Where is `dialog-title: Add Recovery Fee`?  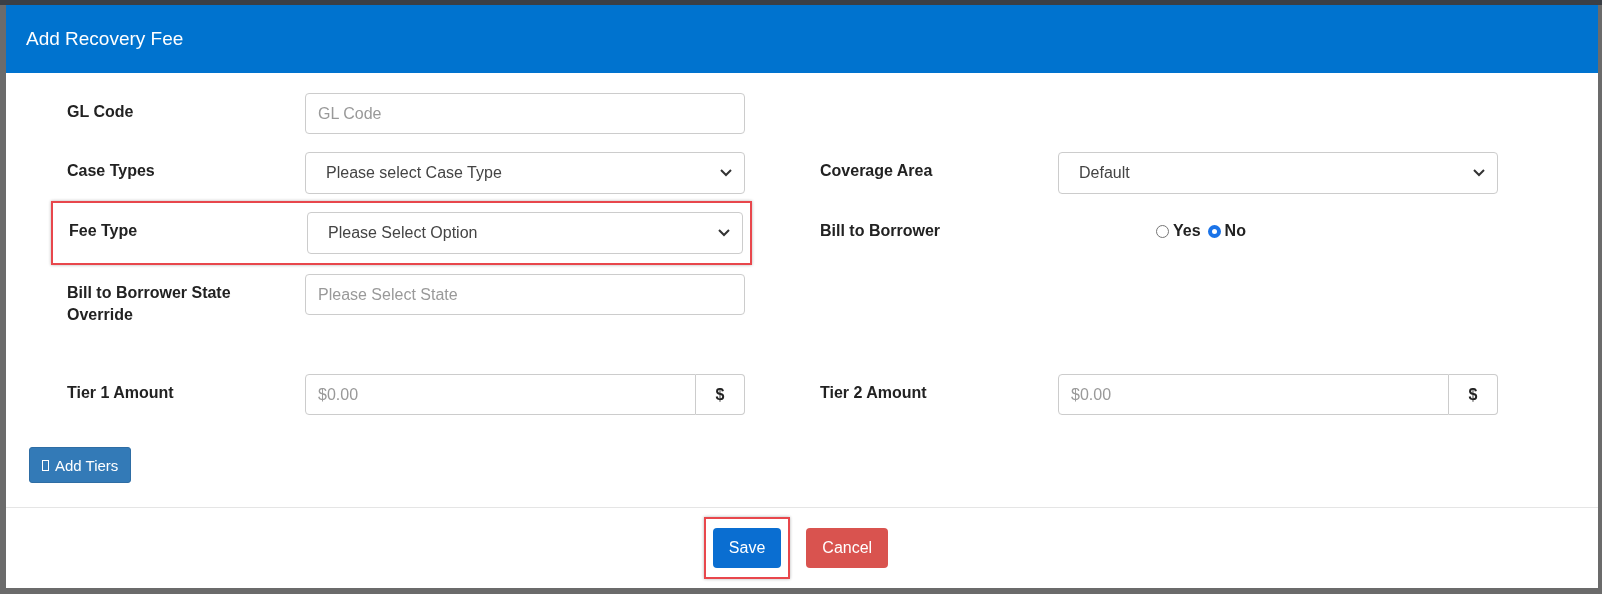 dialog-title: Add Recovery Fee is located at coordinates (105, 39).